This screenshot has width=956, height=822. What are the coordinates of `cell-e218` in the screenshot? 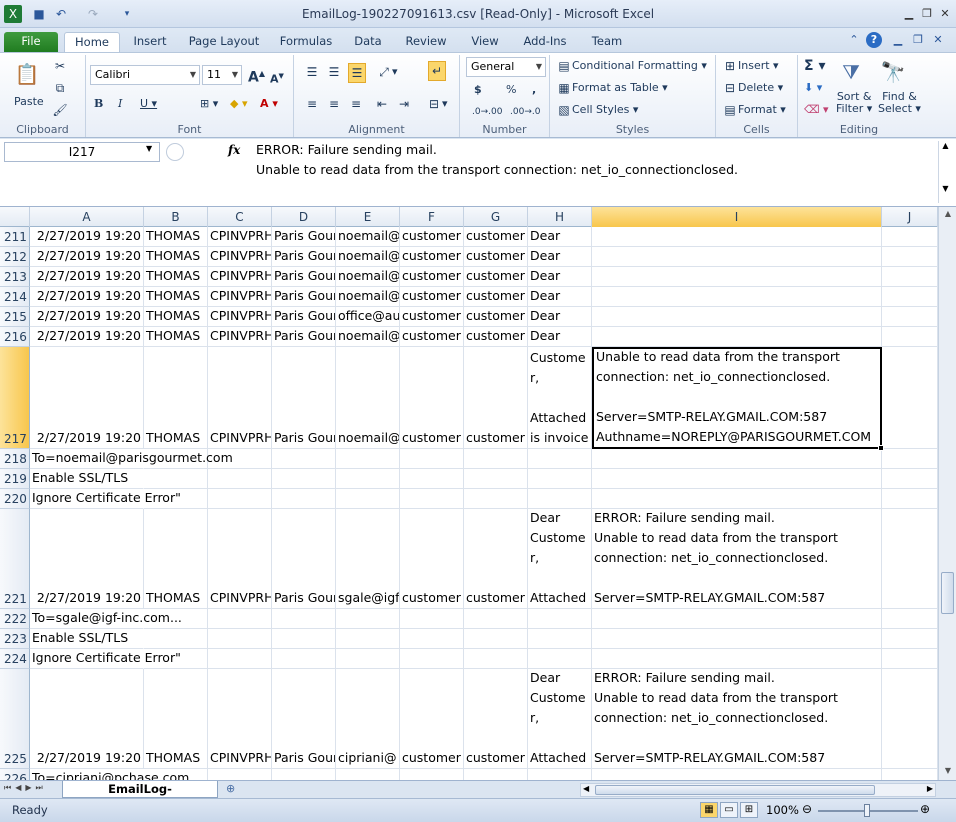 It's located at (368, 459).